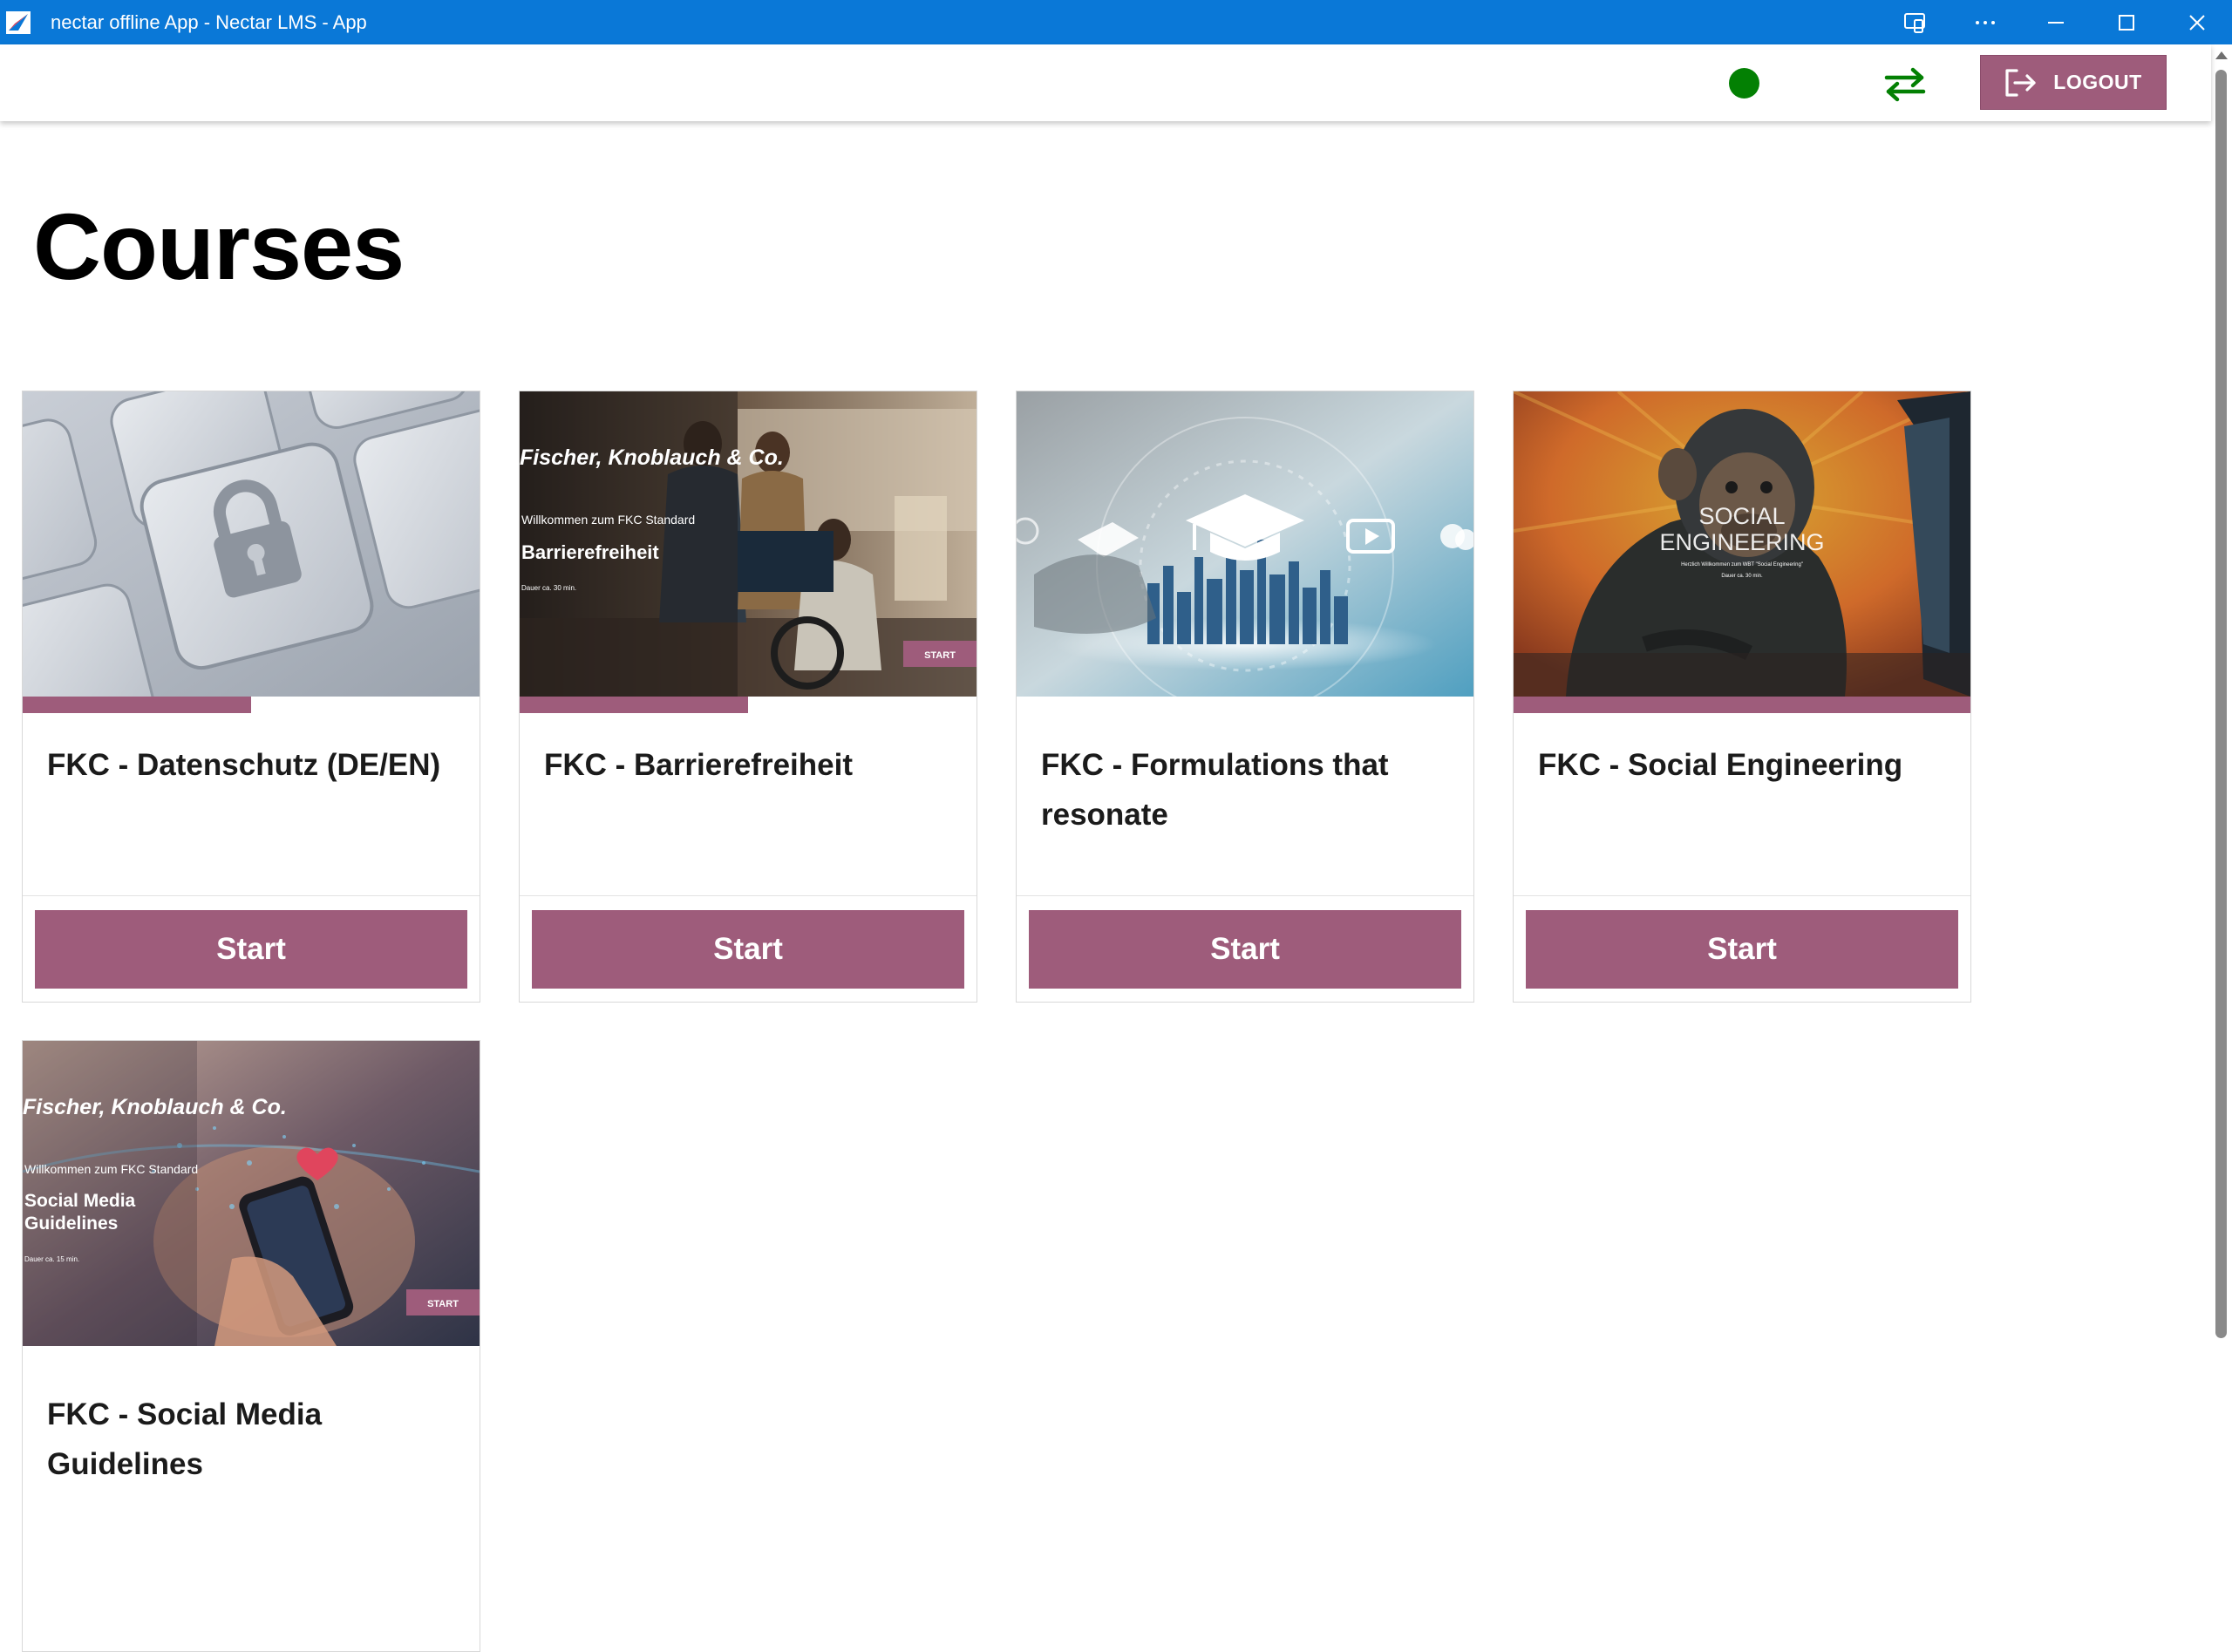  What do you see at coordinates (2221, 55) in the screenshot?
I see `scroll-up-arrow-icon` at bounding box center [2221, 55].